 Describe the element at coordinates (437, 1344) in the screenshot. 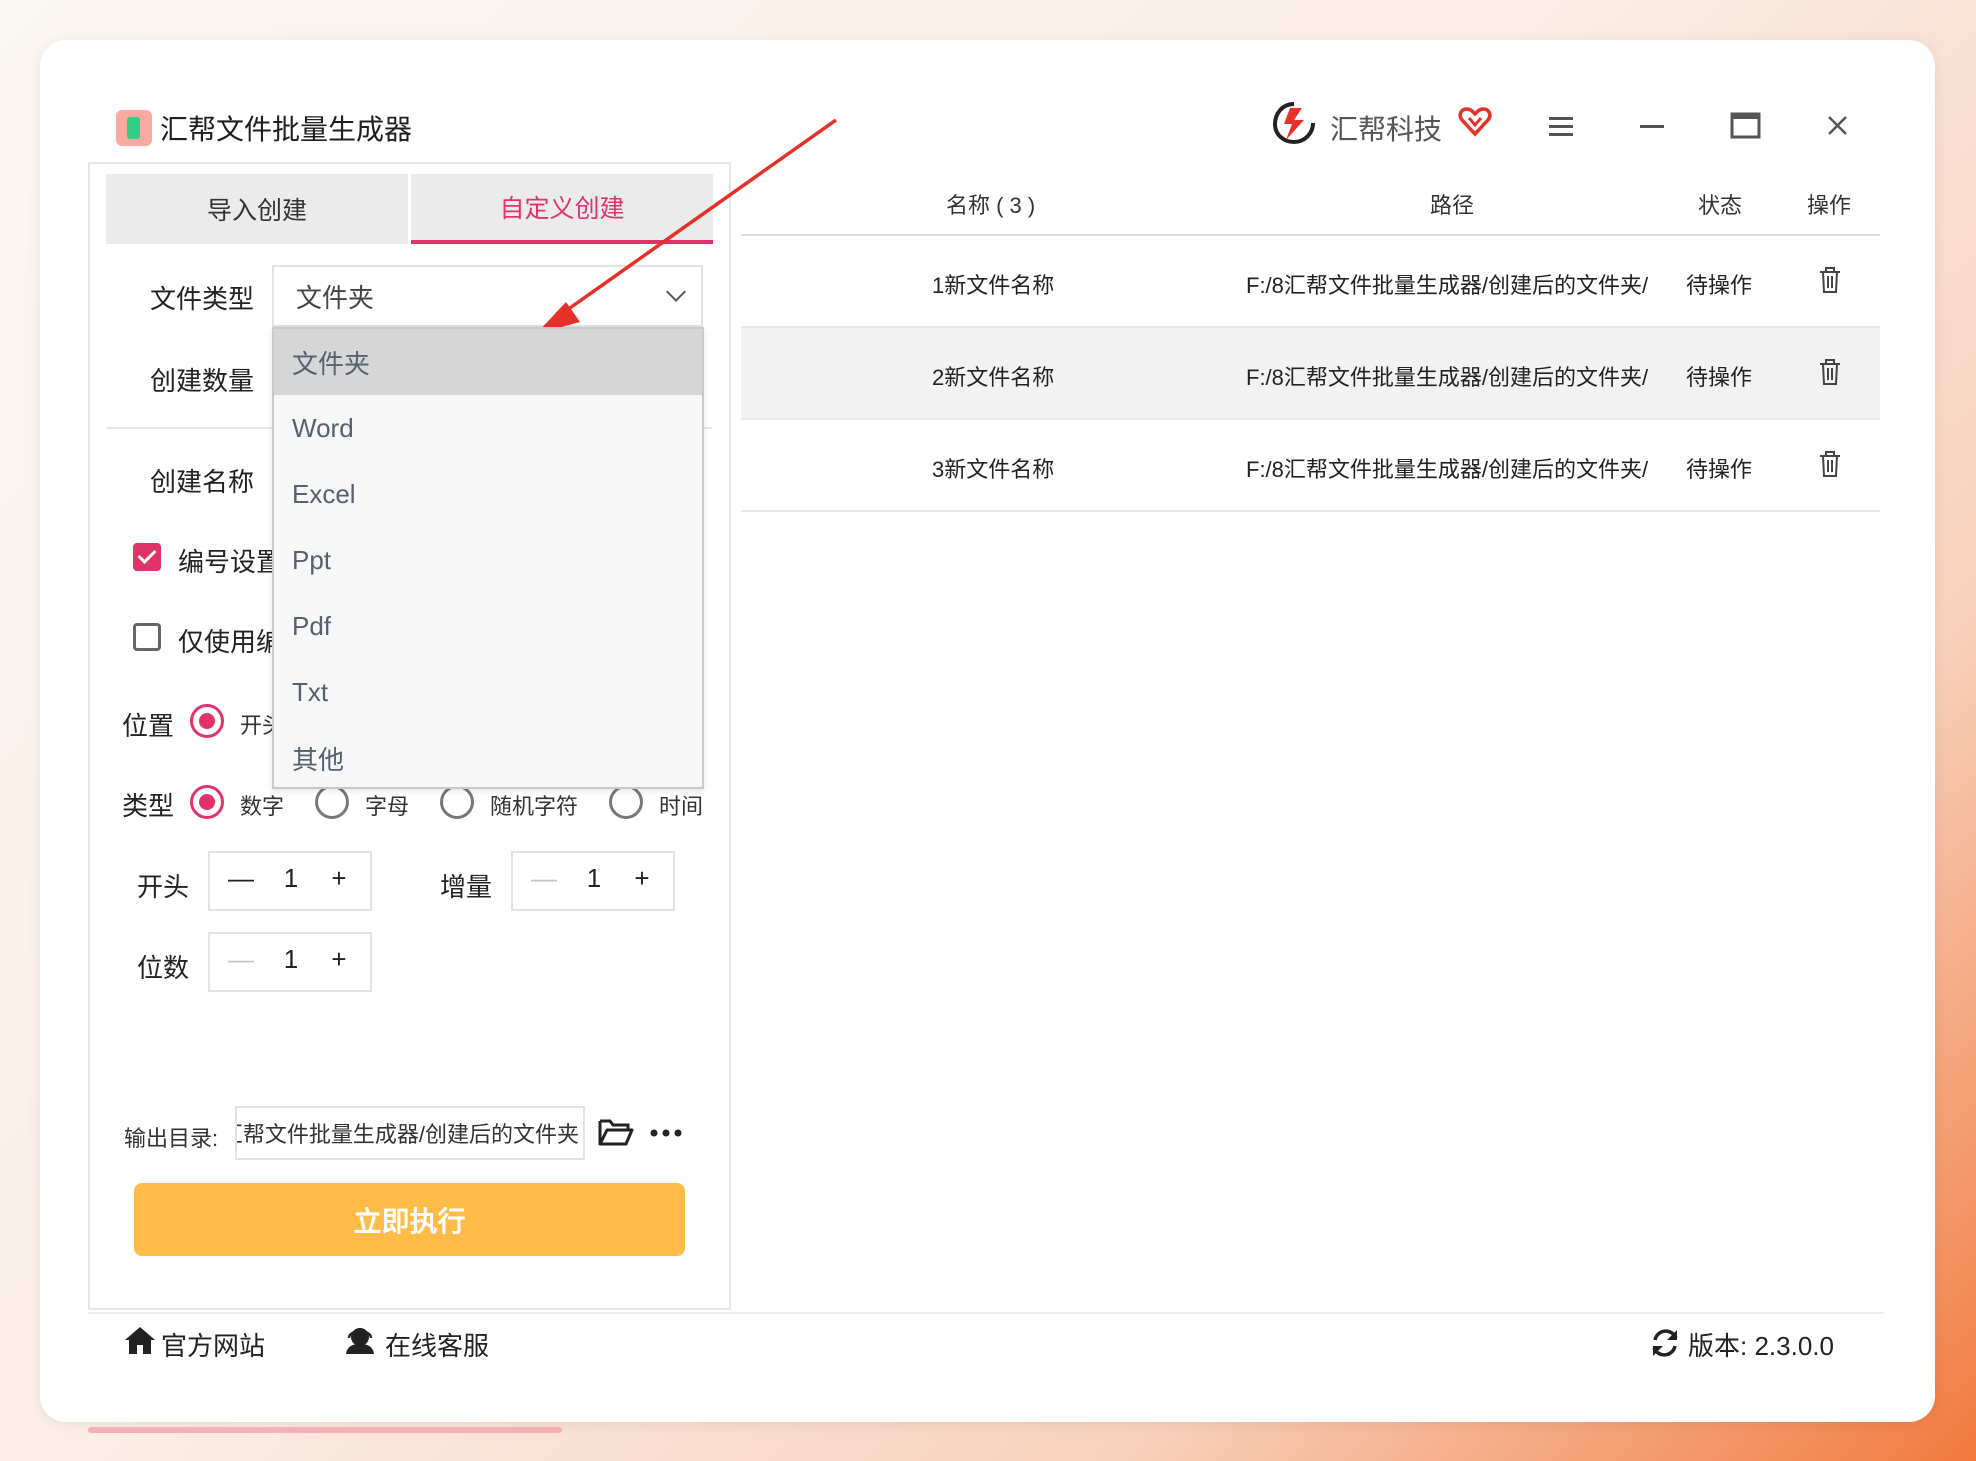

I see `online-support-link: 在线客服` at that location.